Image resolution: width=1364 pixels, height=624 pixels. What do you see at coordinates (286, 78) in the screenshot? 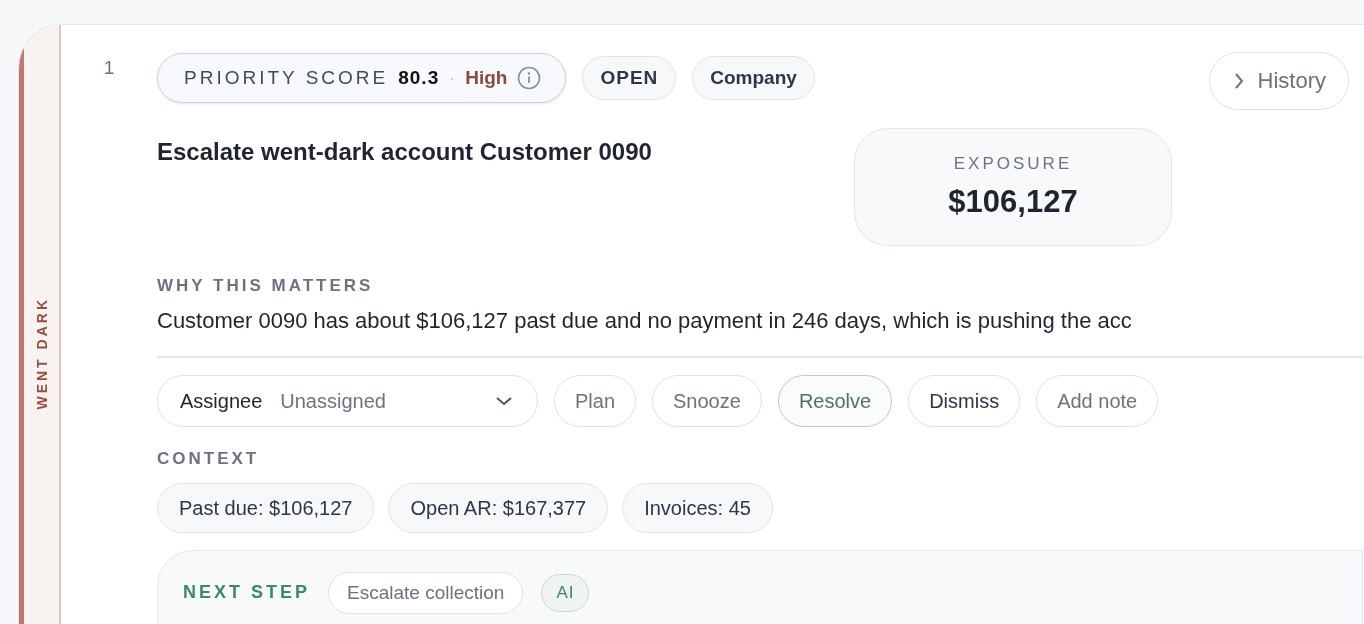
I see `priority-label: PRIORITY SCORE` at bounding box center [286, 78].